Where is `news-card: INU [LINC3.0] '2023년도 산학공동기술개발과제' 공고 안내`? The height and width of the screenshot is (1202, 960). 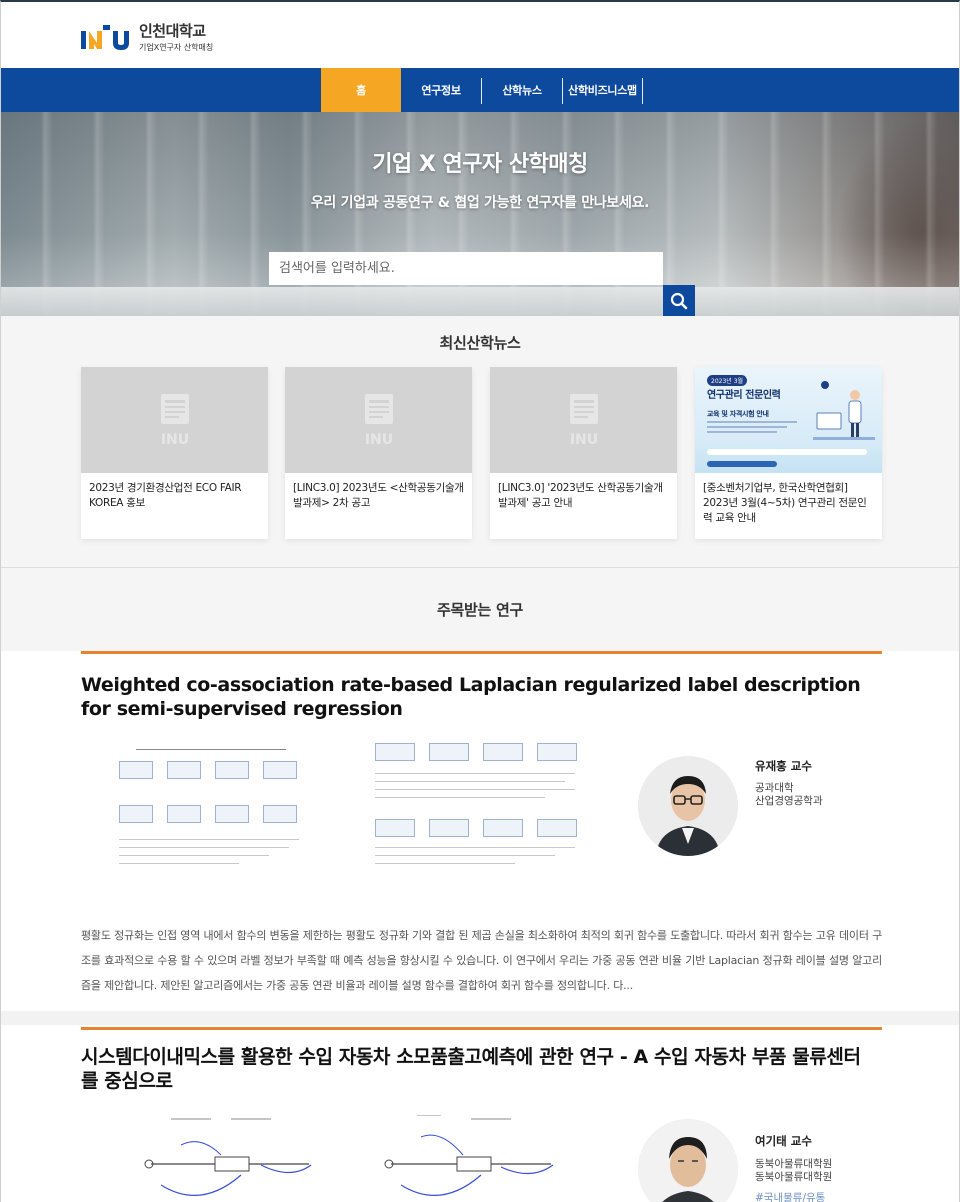
news-card: INU [LINC3.0] '2023년도 산학공동기술개발과제' 공고 안내 is located at coordinates (583, 453).